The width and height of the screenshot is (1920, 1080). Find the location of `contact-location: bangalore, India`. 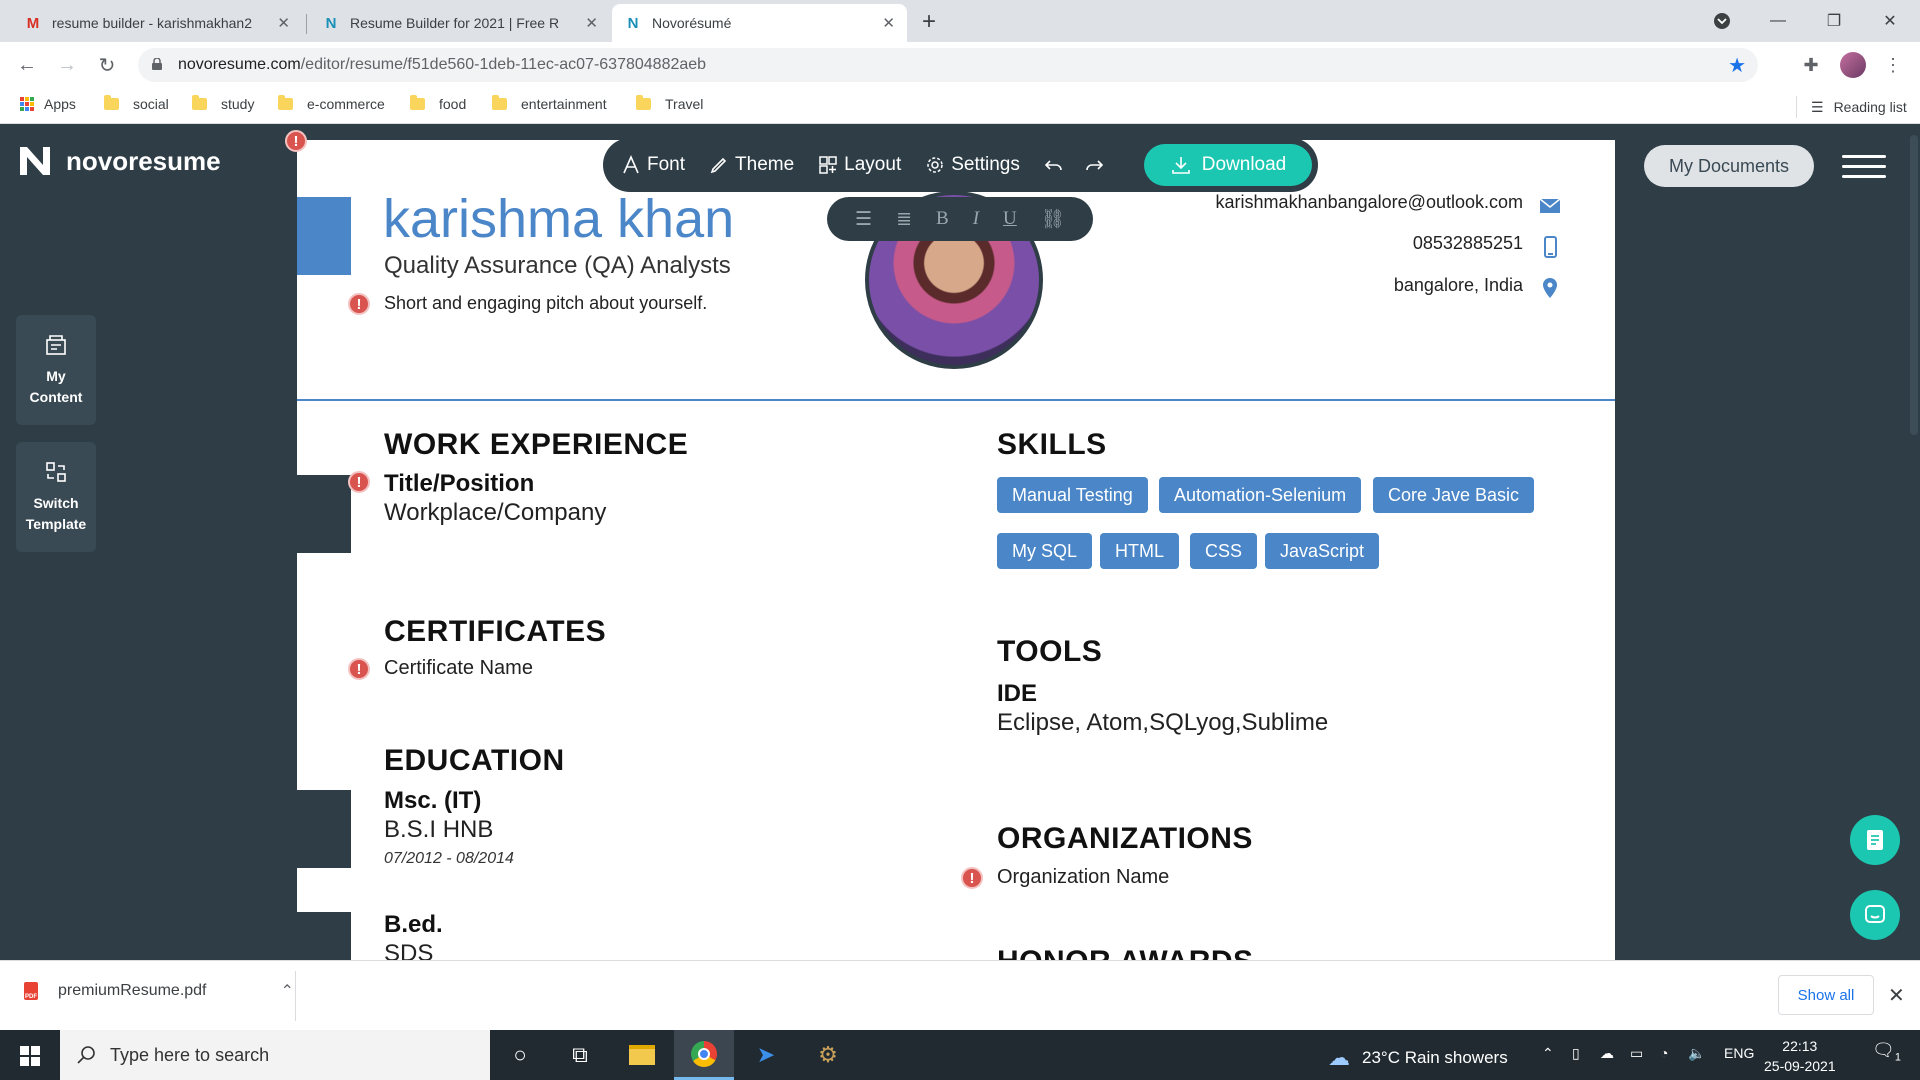

contact-location: bangalore, India is located at coordinates (1458, 285).